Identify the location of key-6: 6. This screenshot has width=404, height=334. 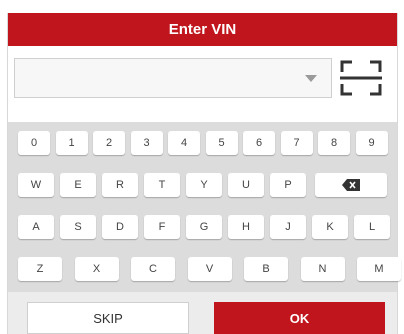
(259, 143).